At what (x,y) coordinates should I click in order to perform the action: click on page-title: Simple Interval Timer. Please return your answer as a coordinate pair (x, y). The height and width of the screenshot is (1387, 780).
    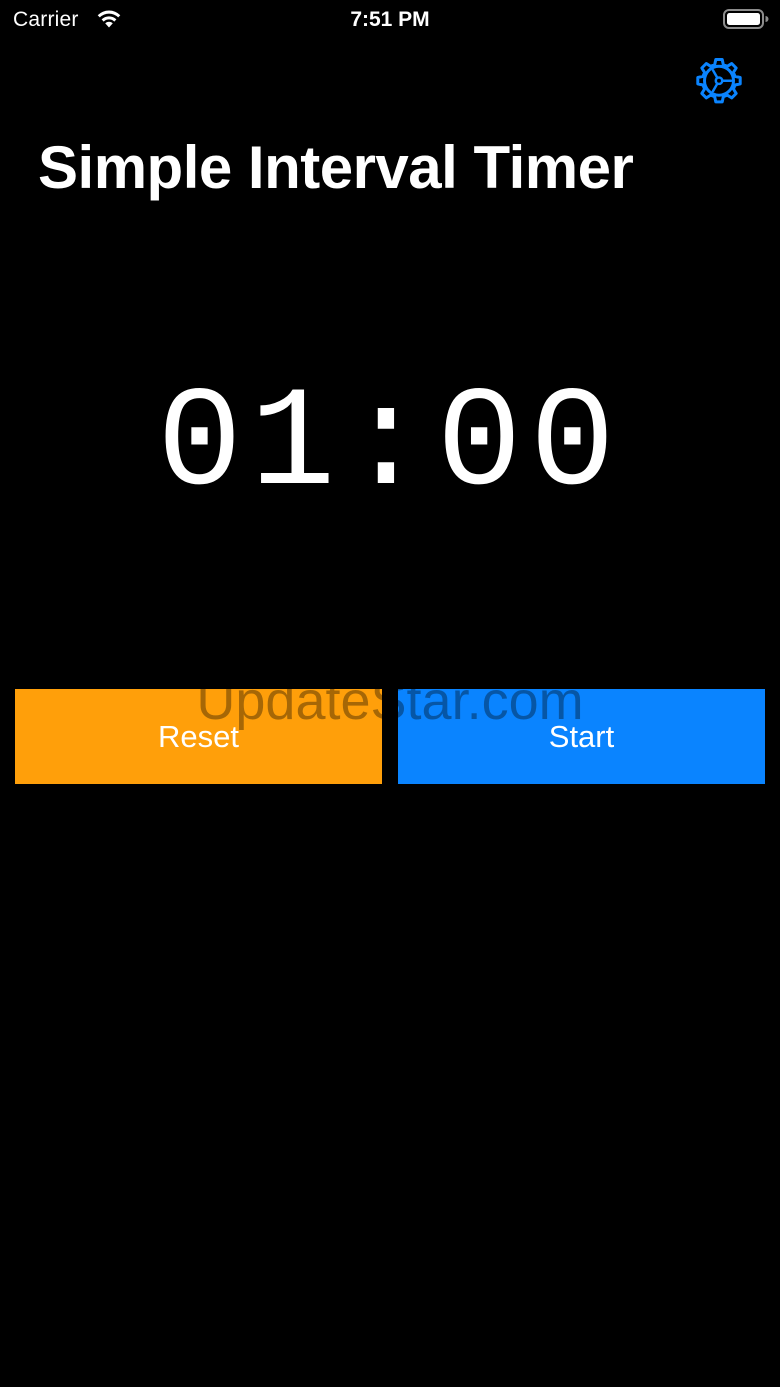
    Looking at the image, I should click on (336, 167).